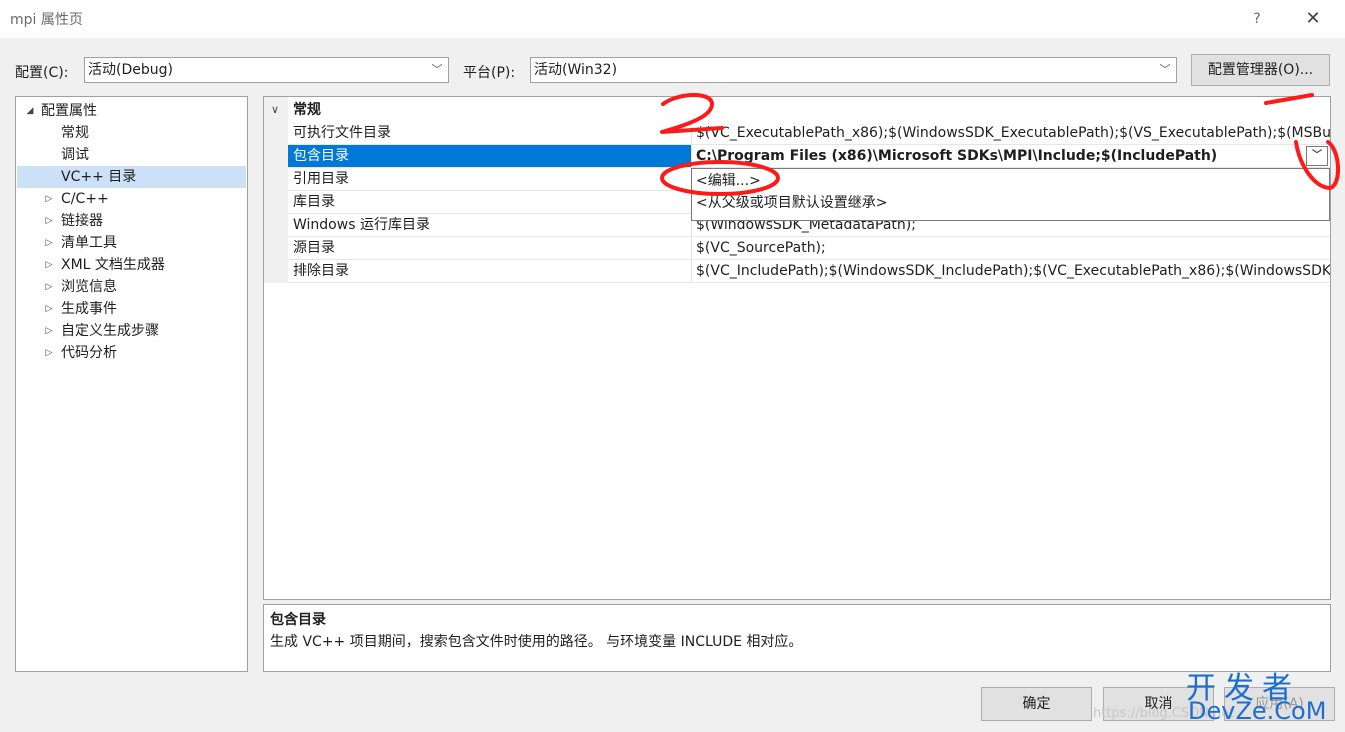 This screenshot has height=732, width=1345. I want to click on window-title: mpi 属性页, so click(46, 20).